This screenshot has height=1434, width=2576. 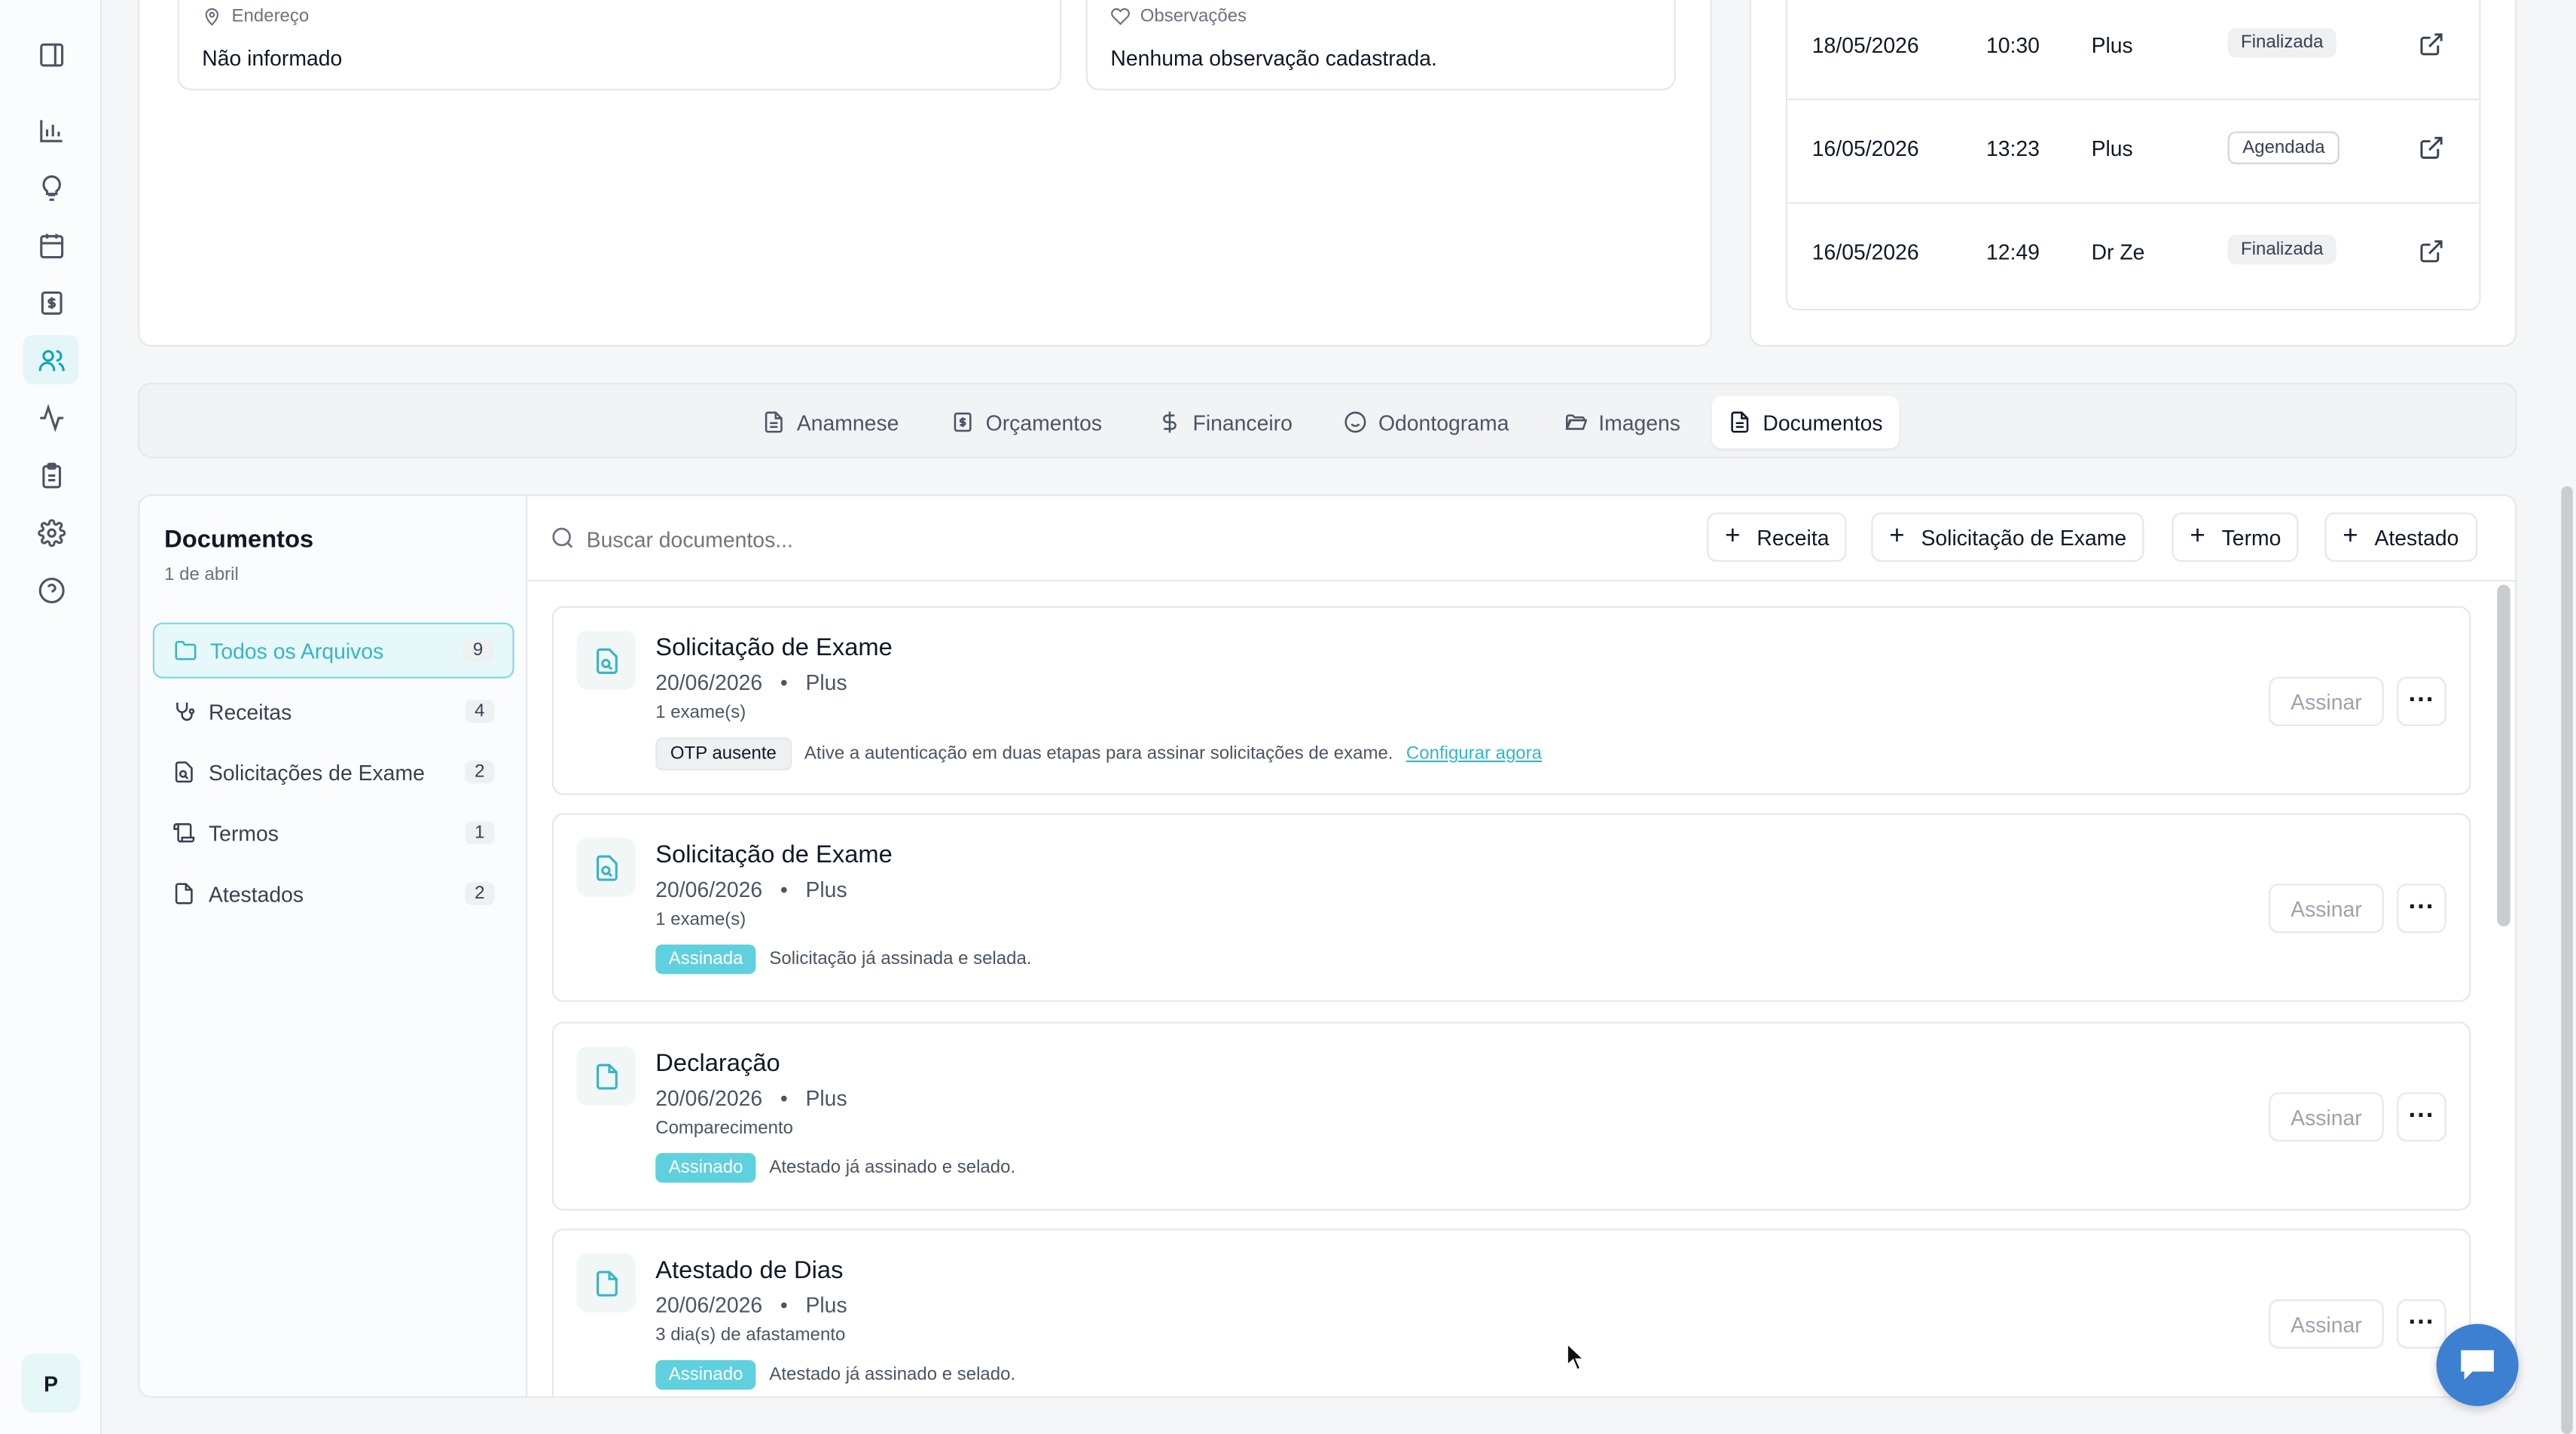 I want to click on appointment-row: 16/05/2026 12:49 Dr Ze Finalizada, so click(x=2133, y=255).